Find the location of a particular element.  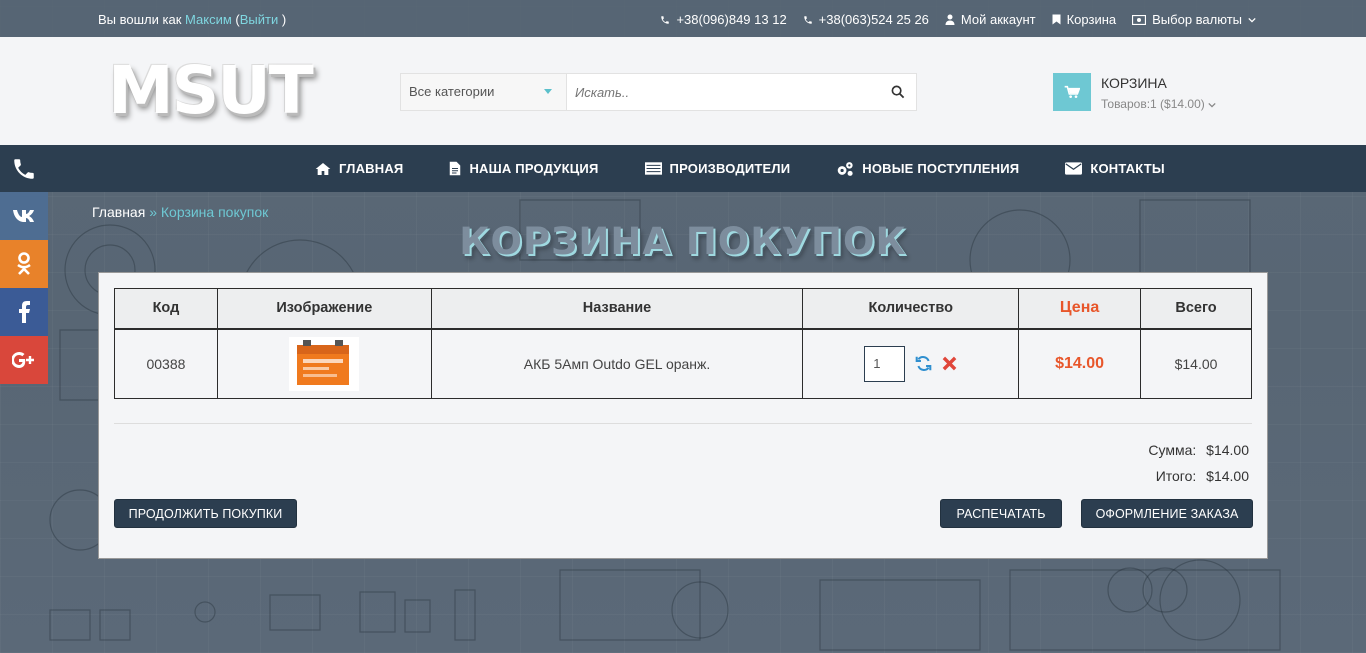

page-title: КОРЗИНА ПОКУПОК is located at coordinates (683, 241).